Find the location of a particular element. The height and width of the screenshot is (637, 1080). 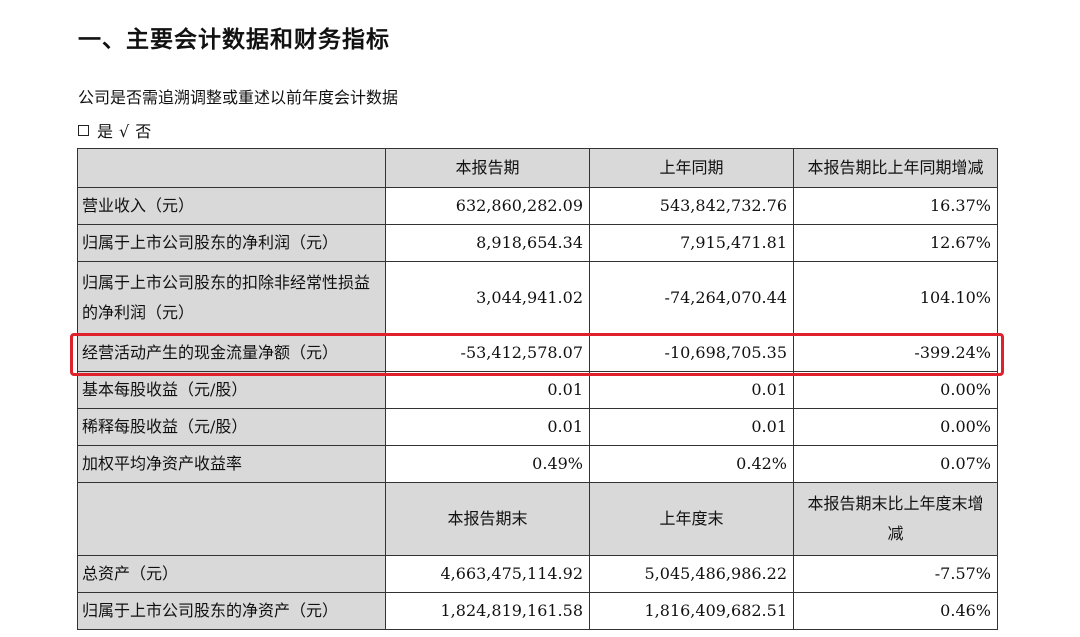

header-current-period: 本报告期 is located at coordinates (487, 168).